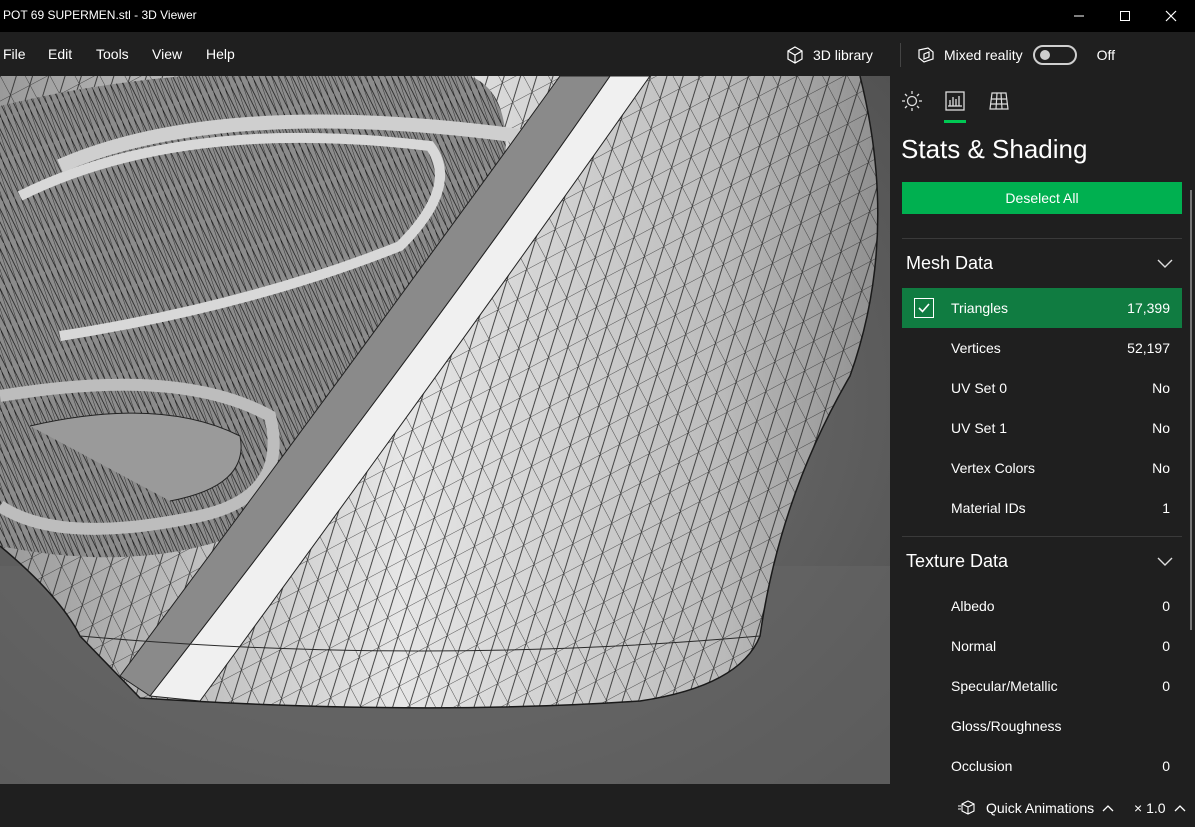  Describe the element at coordinates (980, 308) in the screenshot. I see `stat-label: Triangles` at that location.